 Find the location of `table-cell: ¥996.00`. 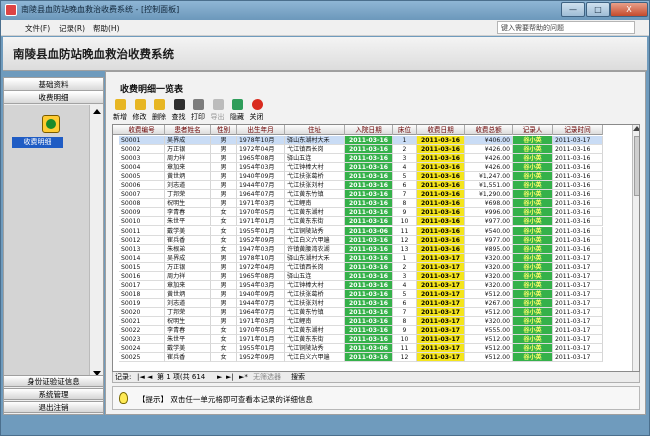

table-cell: ¥996.00 is located at coordinates (489, 213).